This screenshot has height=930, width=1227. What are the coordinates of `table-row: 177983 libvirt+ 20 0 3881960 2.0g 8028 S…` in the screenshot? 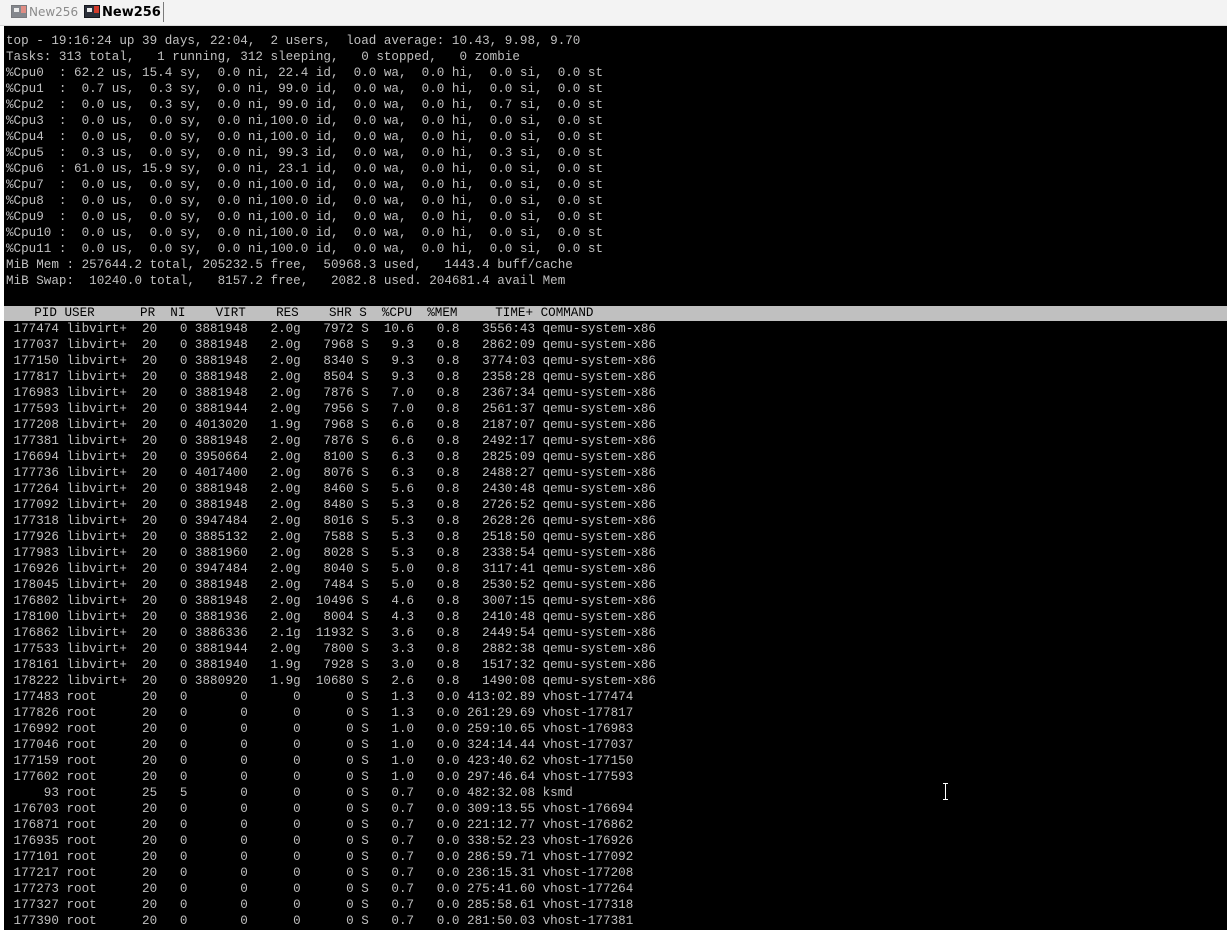 It's located at (331, 553).